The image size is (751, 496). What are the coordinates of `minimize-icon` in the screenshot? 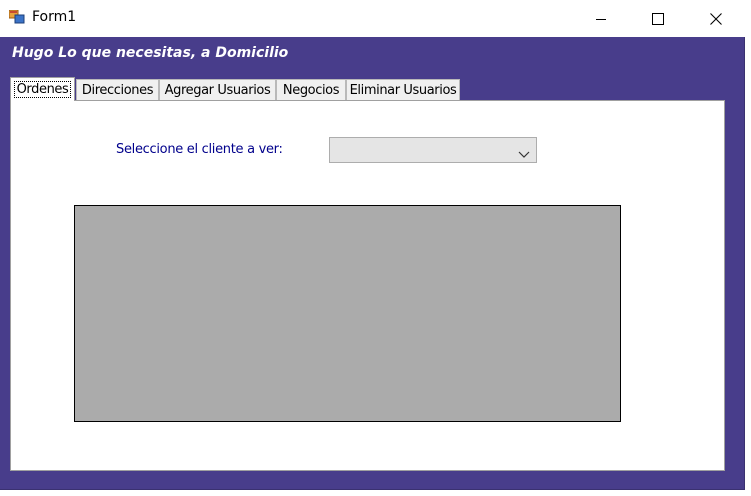 It's located at (601, 19).